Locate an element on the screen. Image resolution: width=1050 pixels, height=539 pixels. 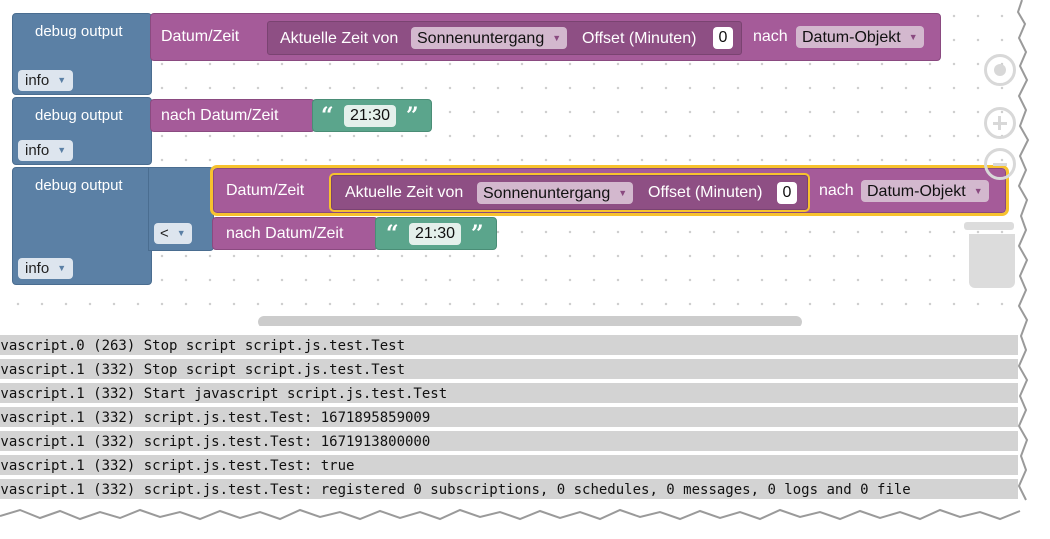
torn-edge-right is located at coordinates (1032, 269).